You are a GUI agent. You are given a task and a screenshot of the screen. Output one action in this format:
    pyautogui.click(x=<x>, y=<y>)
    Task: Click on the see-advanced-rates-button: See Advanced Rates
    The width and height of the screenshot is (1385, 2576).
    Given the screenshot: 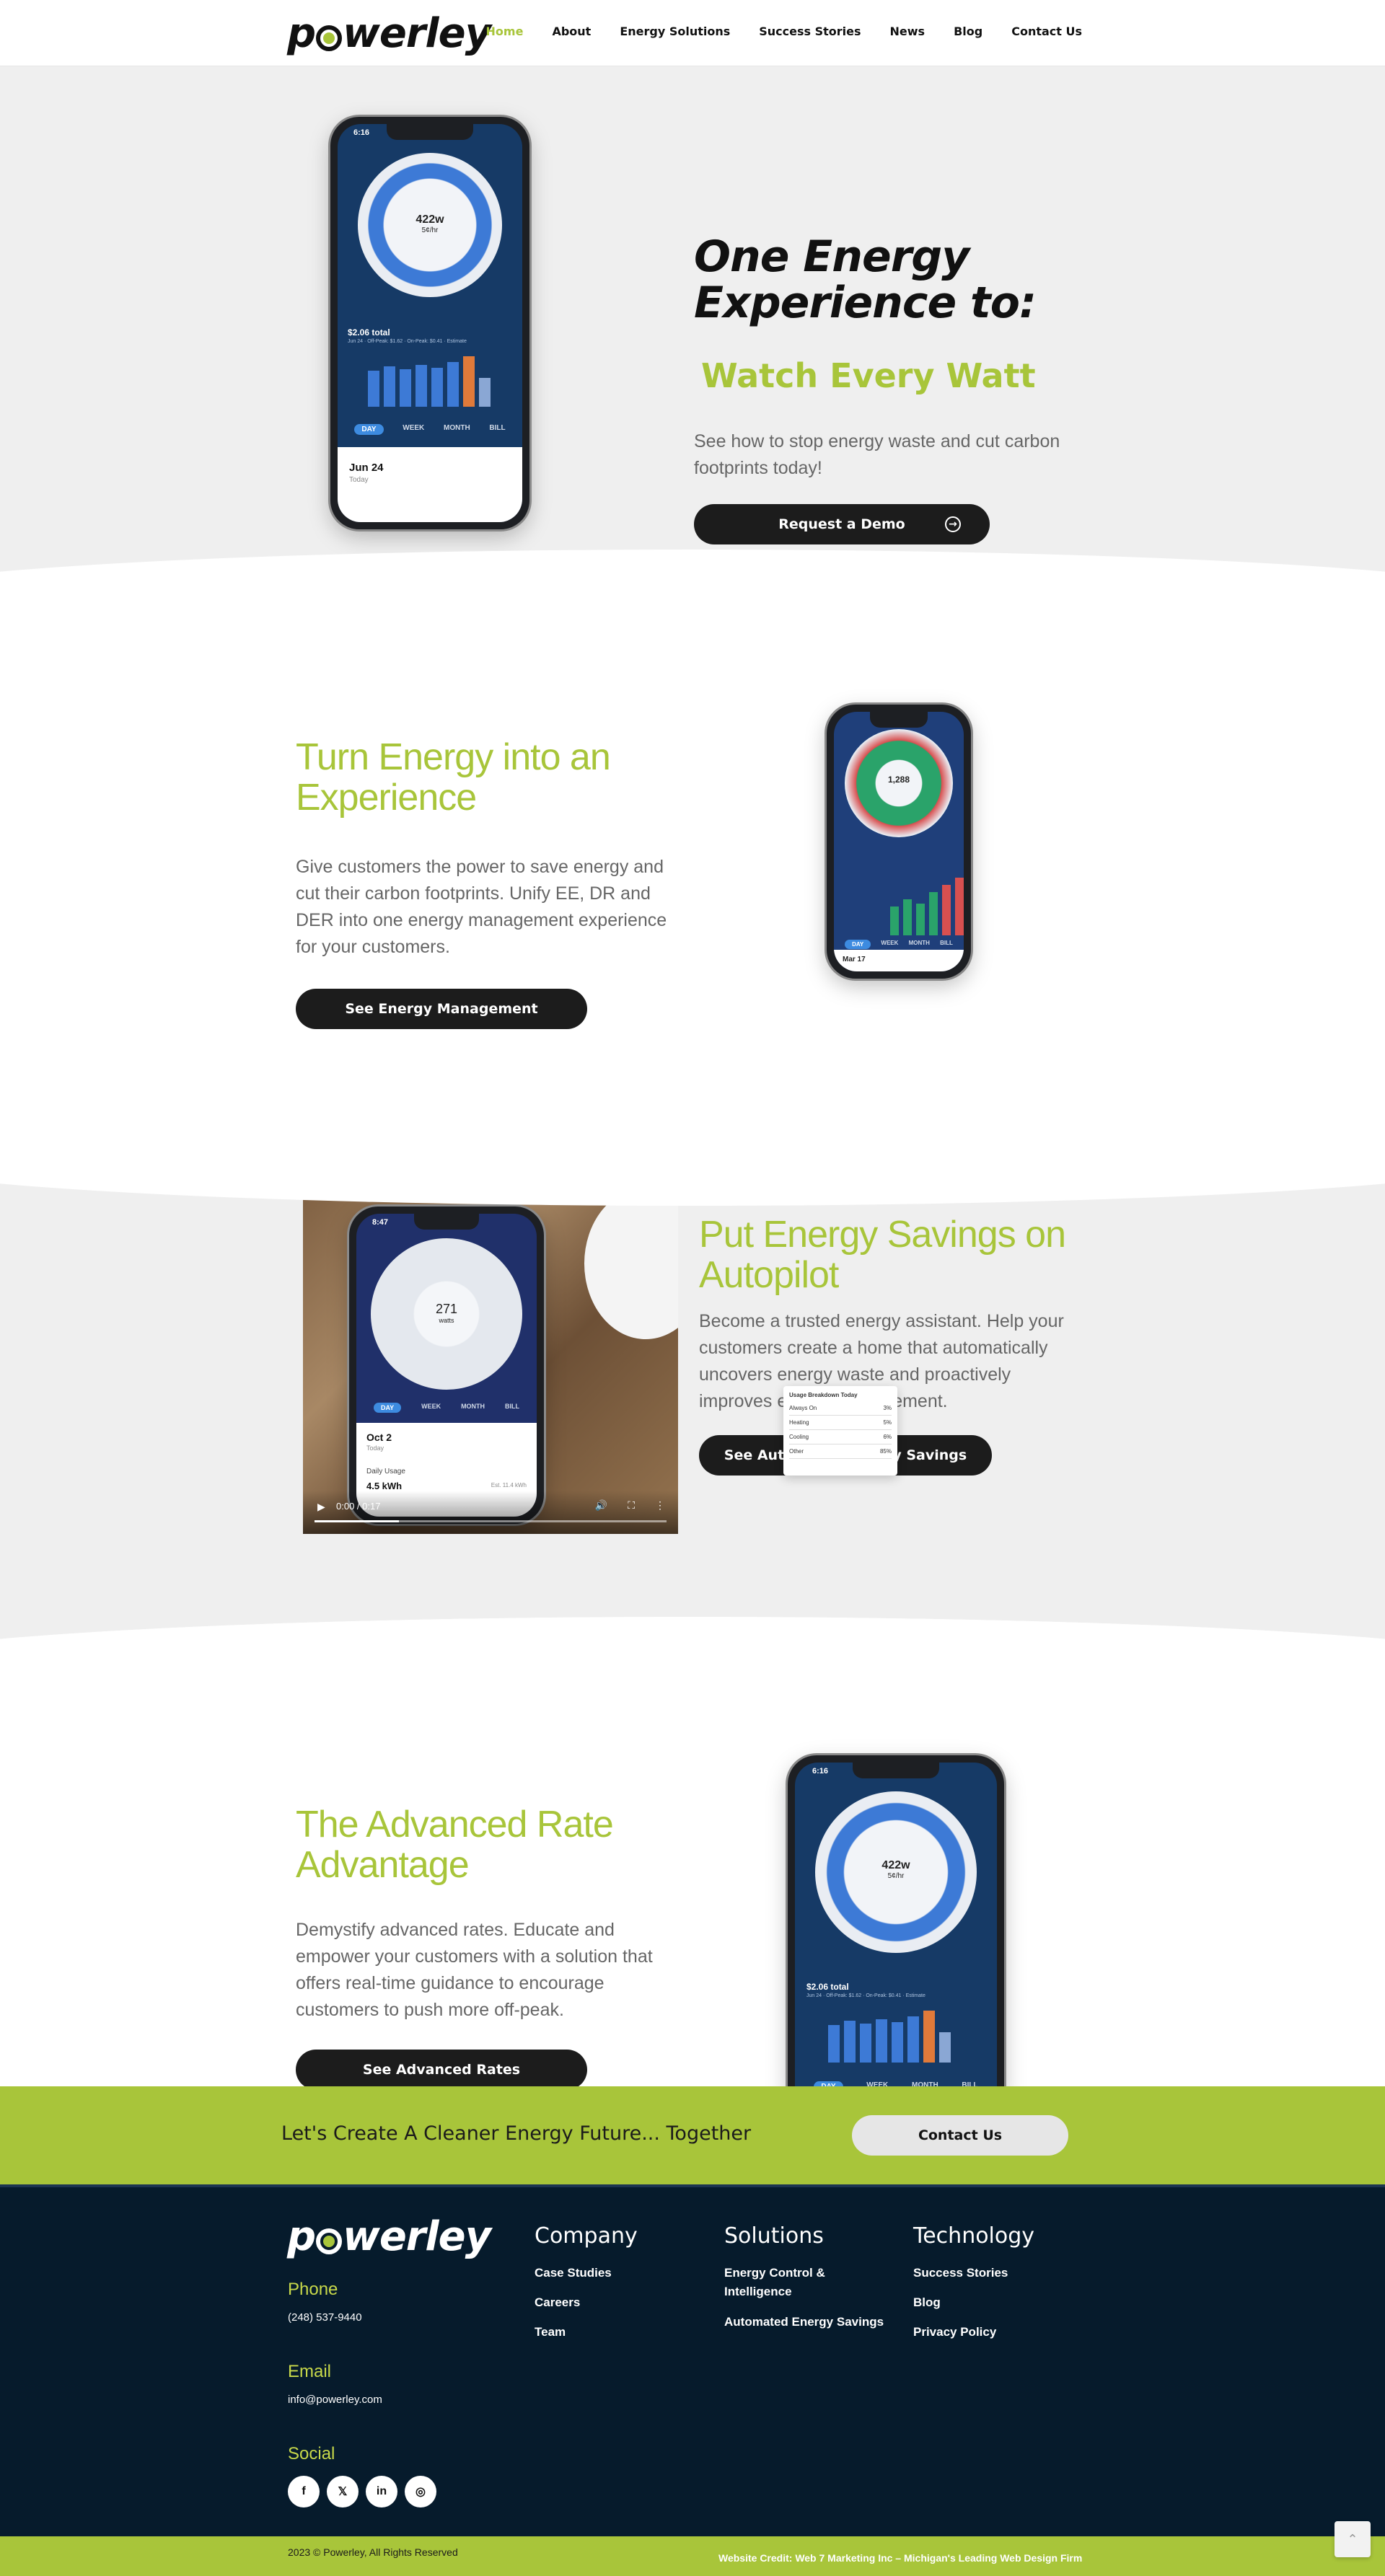 What is the action you would take?
    pyautogui.click(x=441, y=2070)
    